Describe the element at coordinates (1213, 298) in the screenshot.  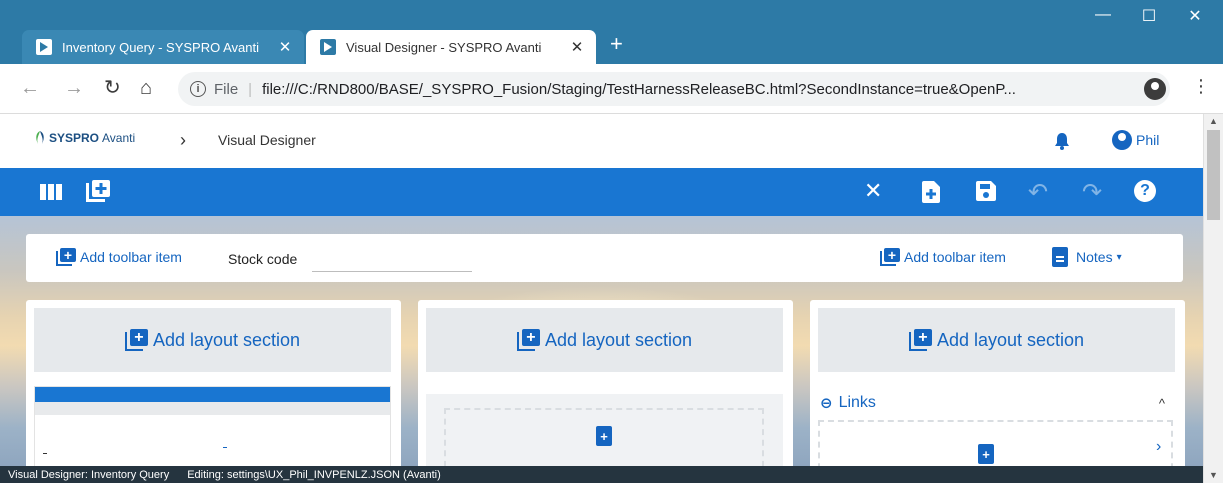
I see `vertical-scrollbar: ▲ ▼` at that location.